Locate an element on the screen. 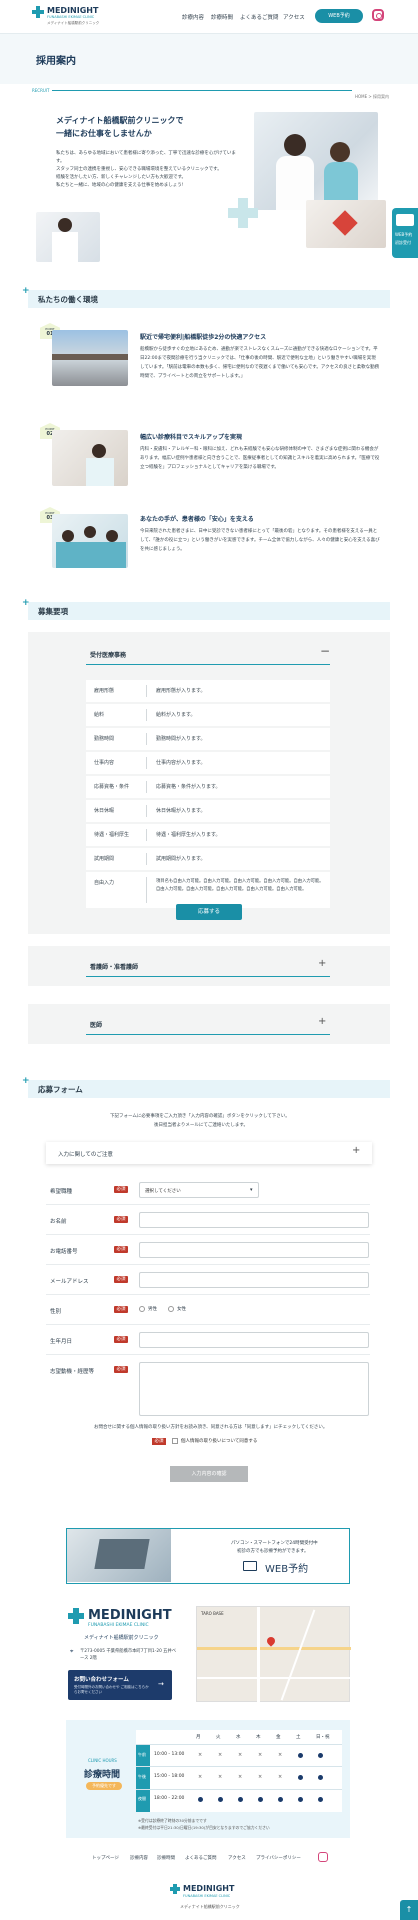 The width and height of the screenshot is (418, 1920). job-accordion-doctor: 医師 + is located at coordinates (209, 1024).